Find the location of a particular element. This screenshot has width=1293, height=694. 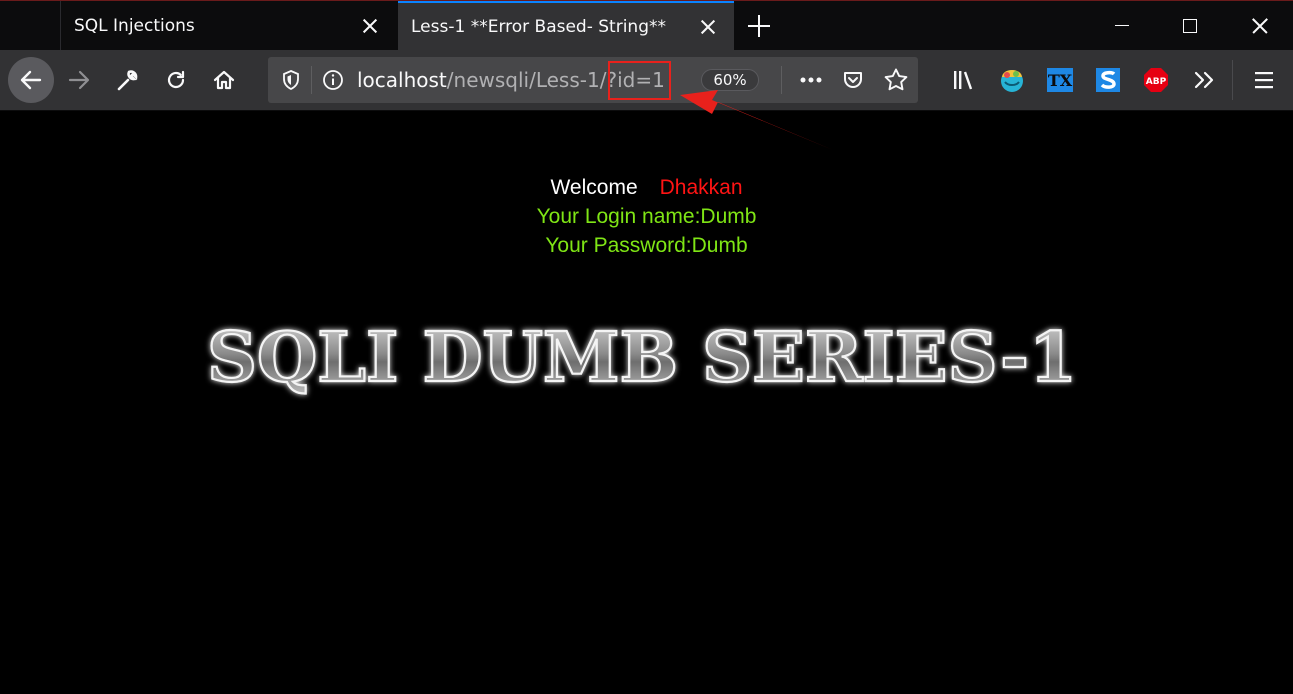

double-chevron-right-icon is located at coordinates (1204, 80).